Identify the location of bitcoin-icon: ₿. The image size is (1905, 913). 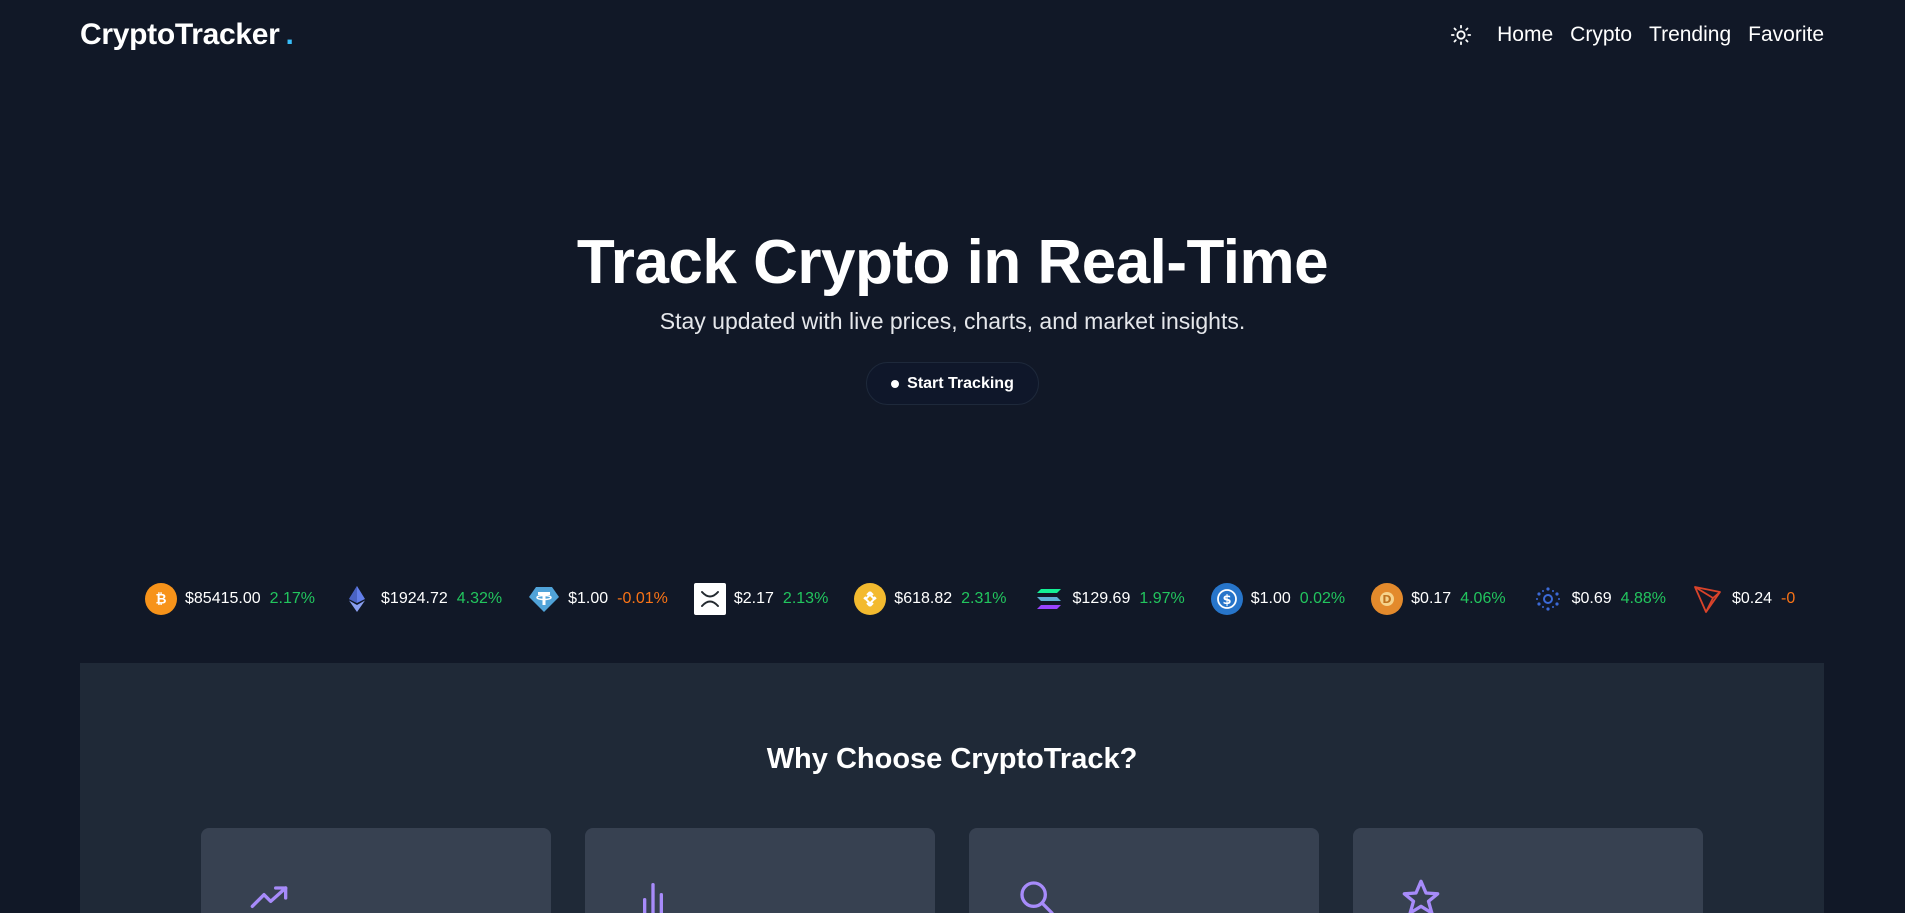
(161, 599).